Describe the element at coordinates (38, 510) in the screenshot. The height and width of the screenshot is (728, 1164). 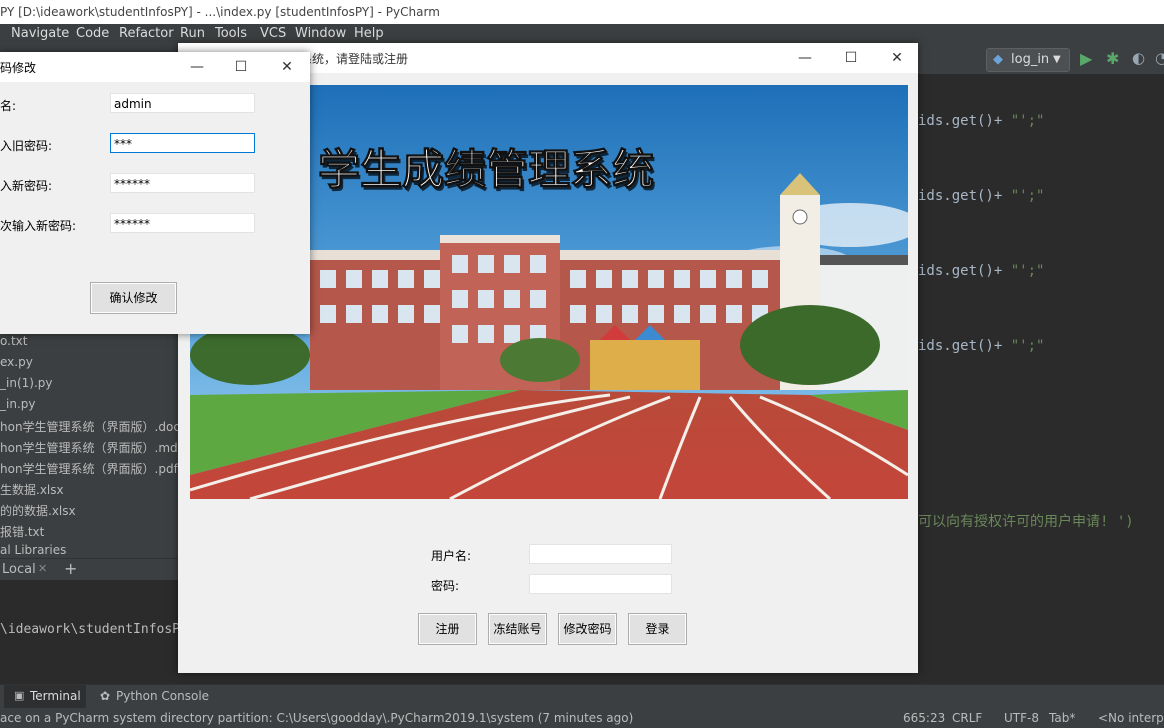
I see `project-file: 的的数据.xlsx` at that location.